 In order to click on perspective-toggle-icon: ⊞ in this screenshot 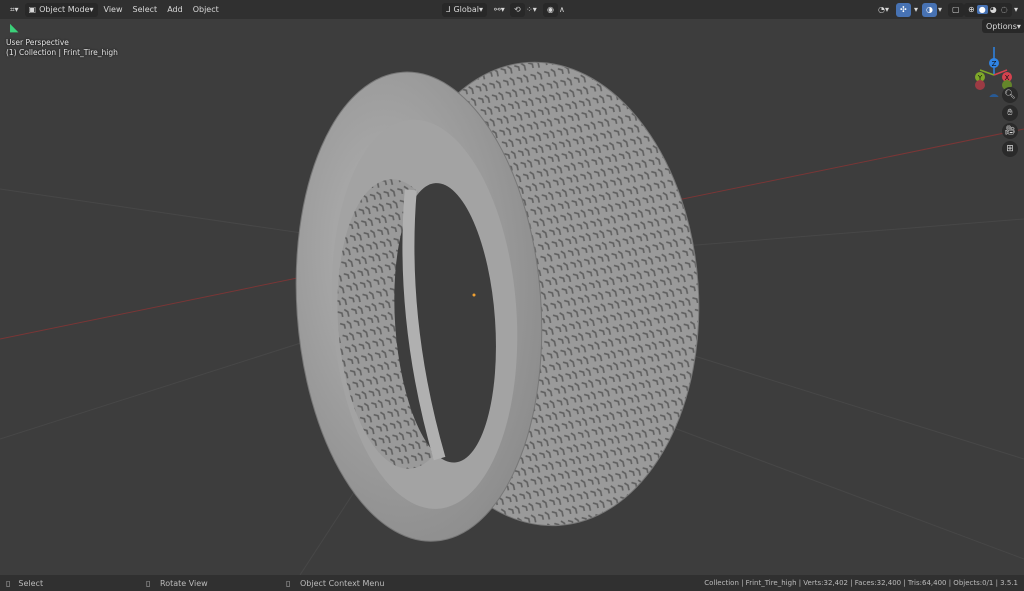, I will do `click(1010, 149)`.